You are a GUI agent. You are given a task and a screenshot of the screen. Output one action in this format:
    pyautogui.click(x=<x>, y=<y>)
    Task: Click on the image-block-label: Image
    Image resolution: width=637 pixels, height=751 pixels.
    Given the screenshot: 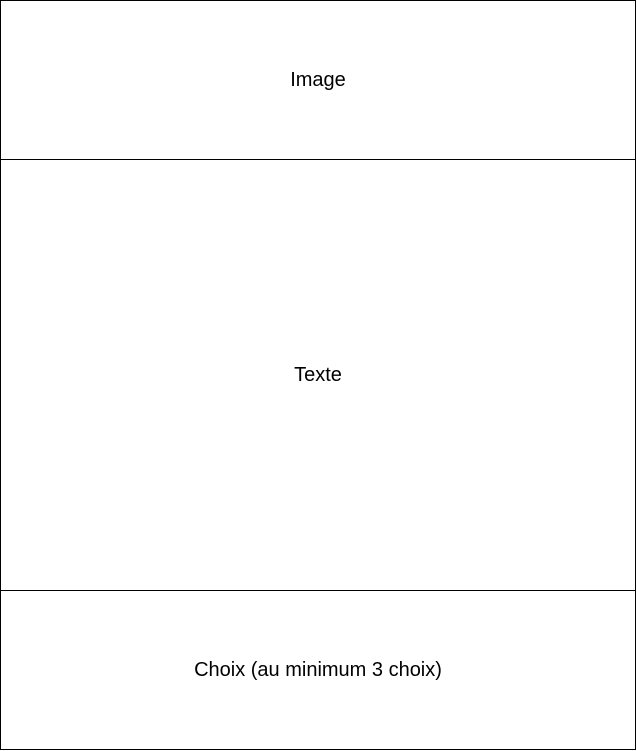 What is the action you would take?
    pyautogui.click(x=318, y=80)
    